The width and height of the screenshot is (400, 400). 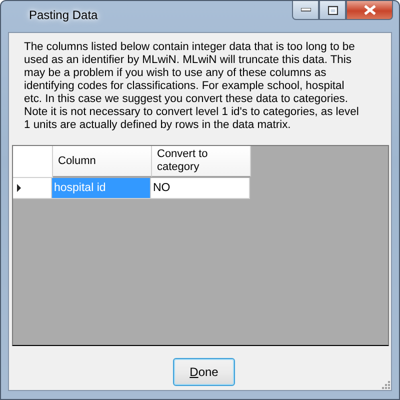 What do you see at coordinates (201, 161) in the screenshot?
I see `column-header: Convert to category` at bounding box center [201, 161].